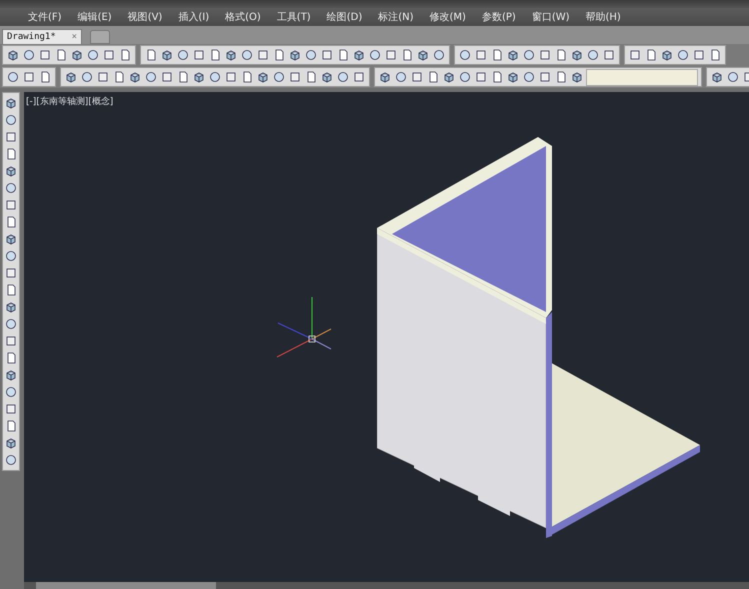 The image size is (749, 589). I want to click on drawing-tab: Drawing1* ×, so click(42, 36).